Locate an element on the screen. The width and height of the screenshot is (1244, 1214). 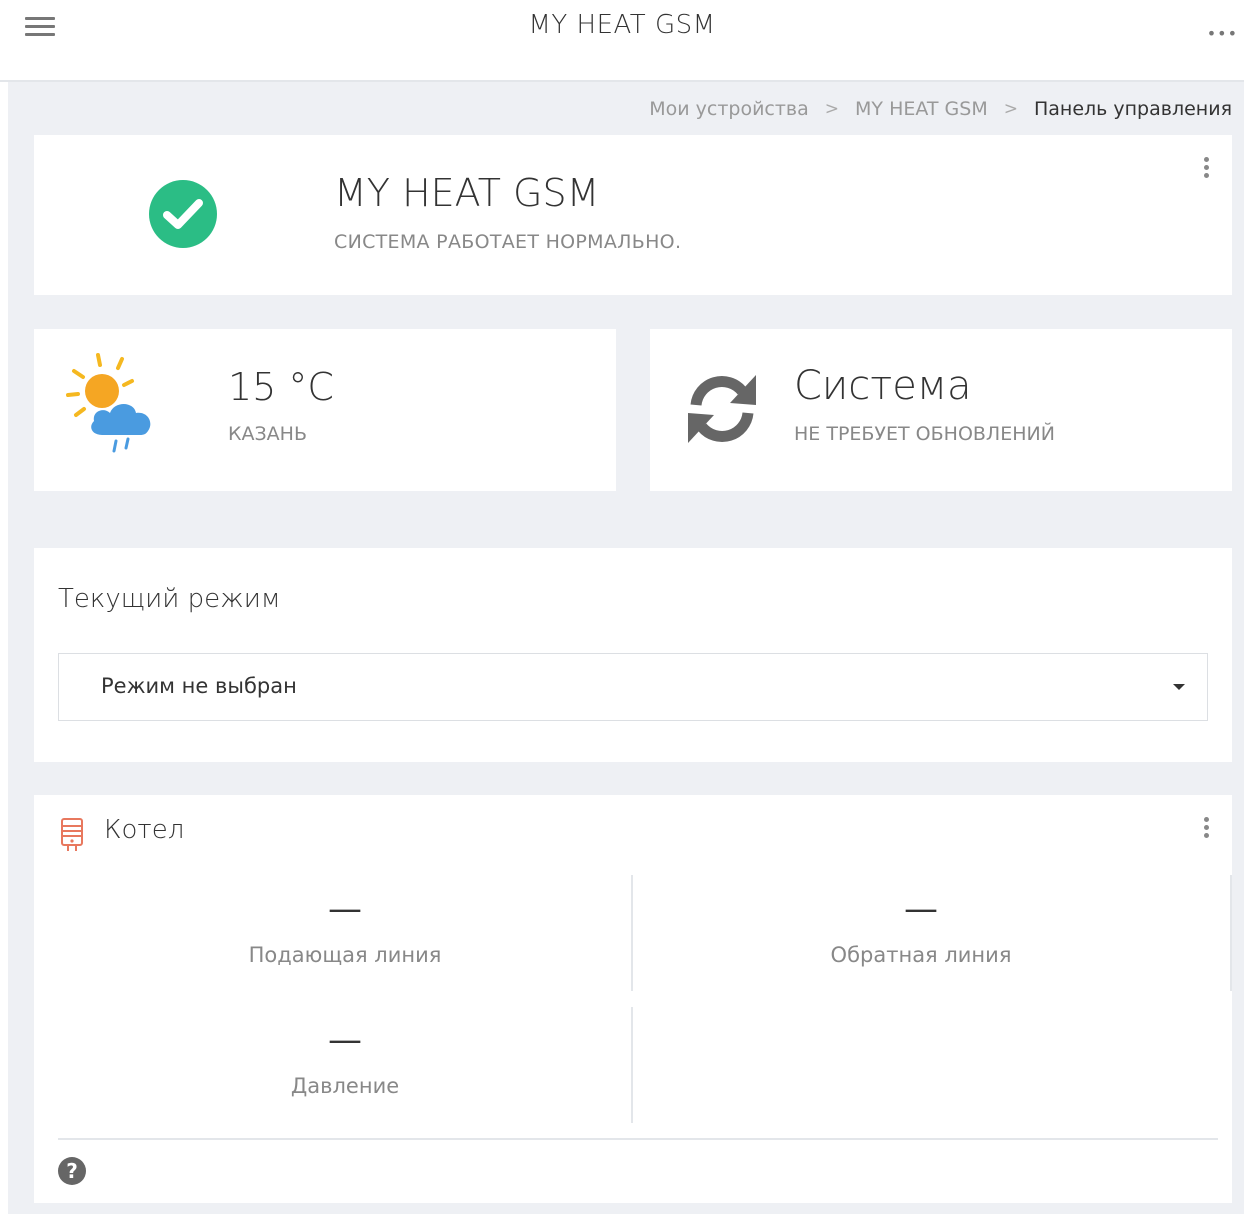
weather-card: 15 °C КАЗАНЬ is located at coordinates (325, 410).